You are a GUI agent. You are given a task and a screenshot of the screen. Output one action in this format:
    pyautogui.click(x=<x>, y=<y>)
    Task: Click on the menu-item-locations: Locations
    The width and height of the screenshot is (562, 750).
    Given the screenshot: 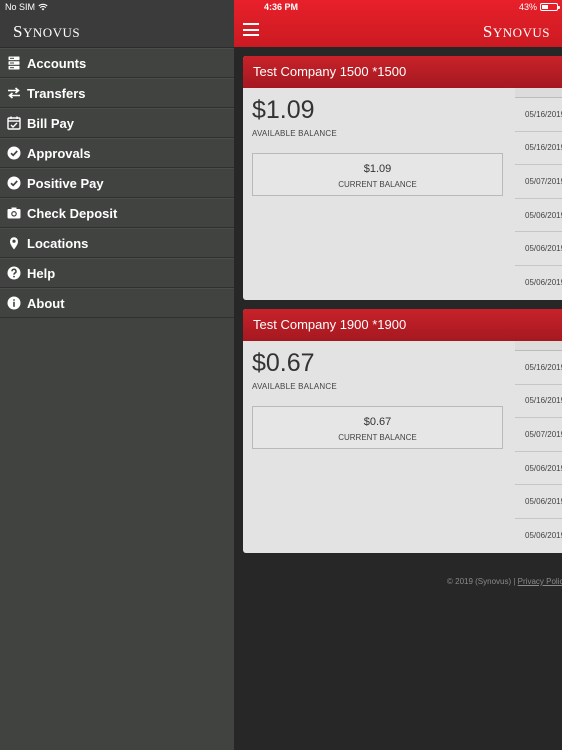 What is the action you would take?
    pyautogui.click(x=117, y=243)
    